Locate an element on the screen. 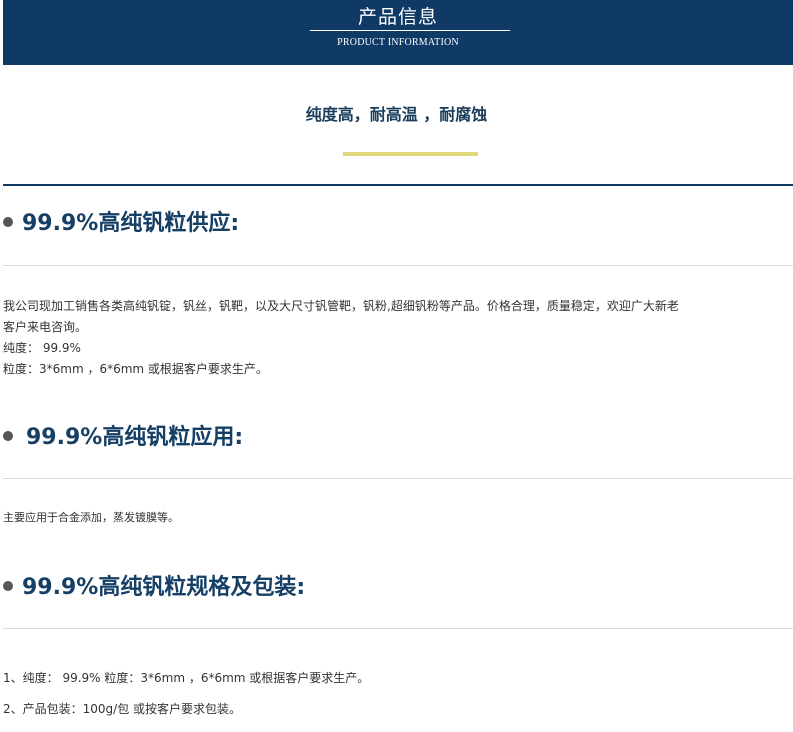 This screenshot has width=793, height=732. body-line: 纯度： 99.9% is located at coordinates (42, 348).